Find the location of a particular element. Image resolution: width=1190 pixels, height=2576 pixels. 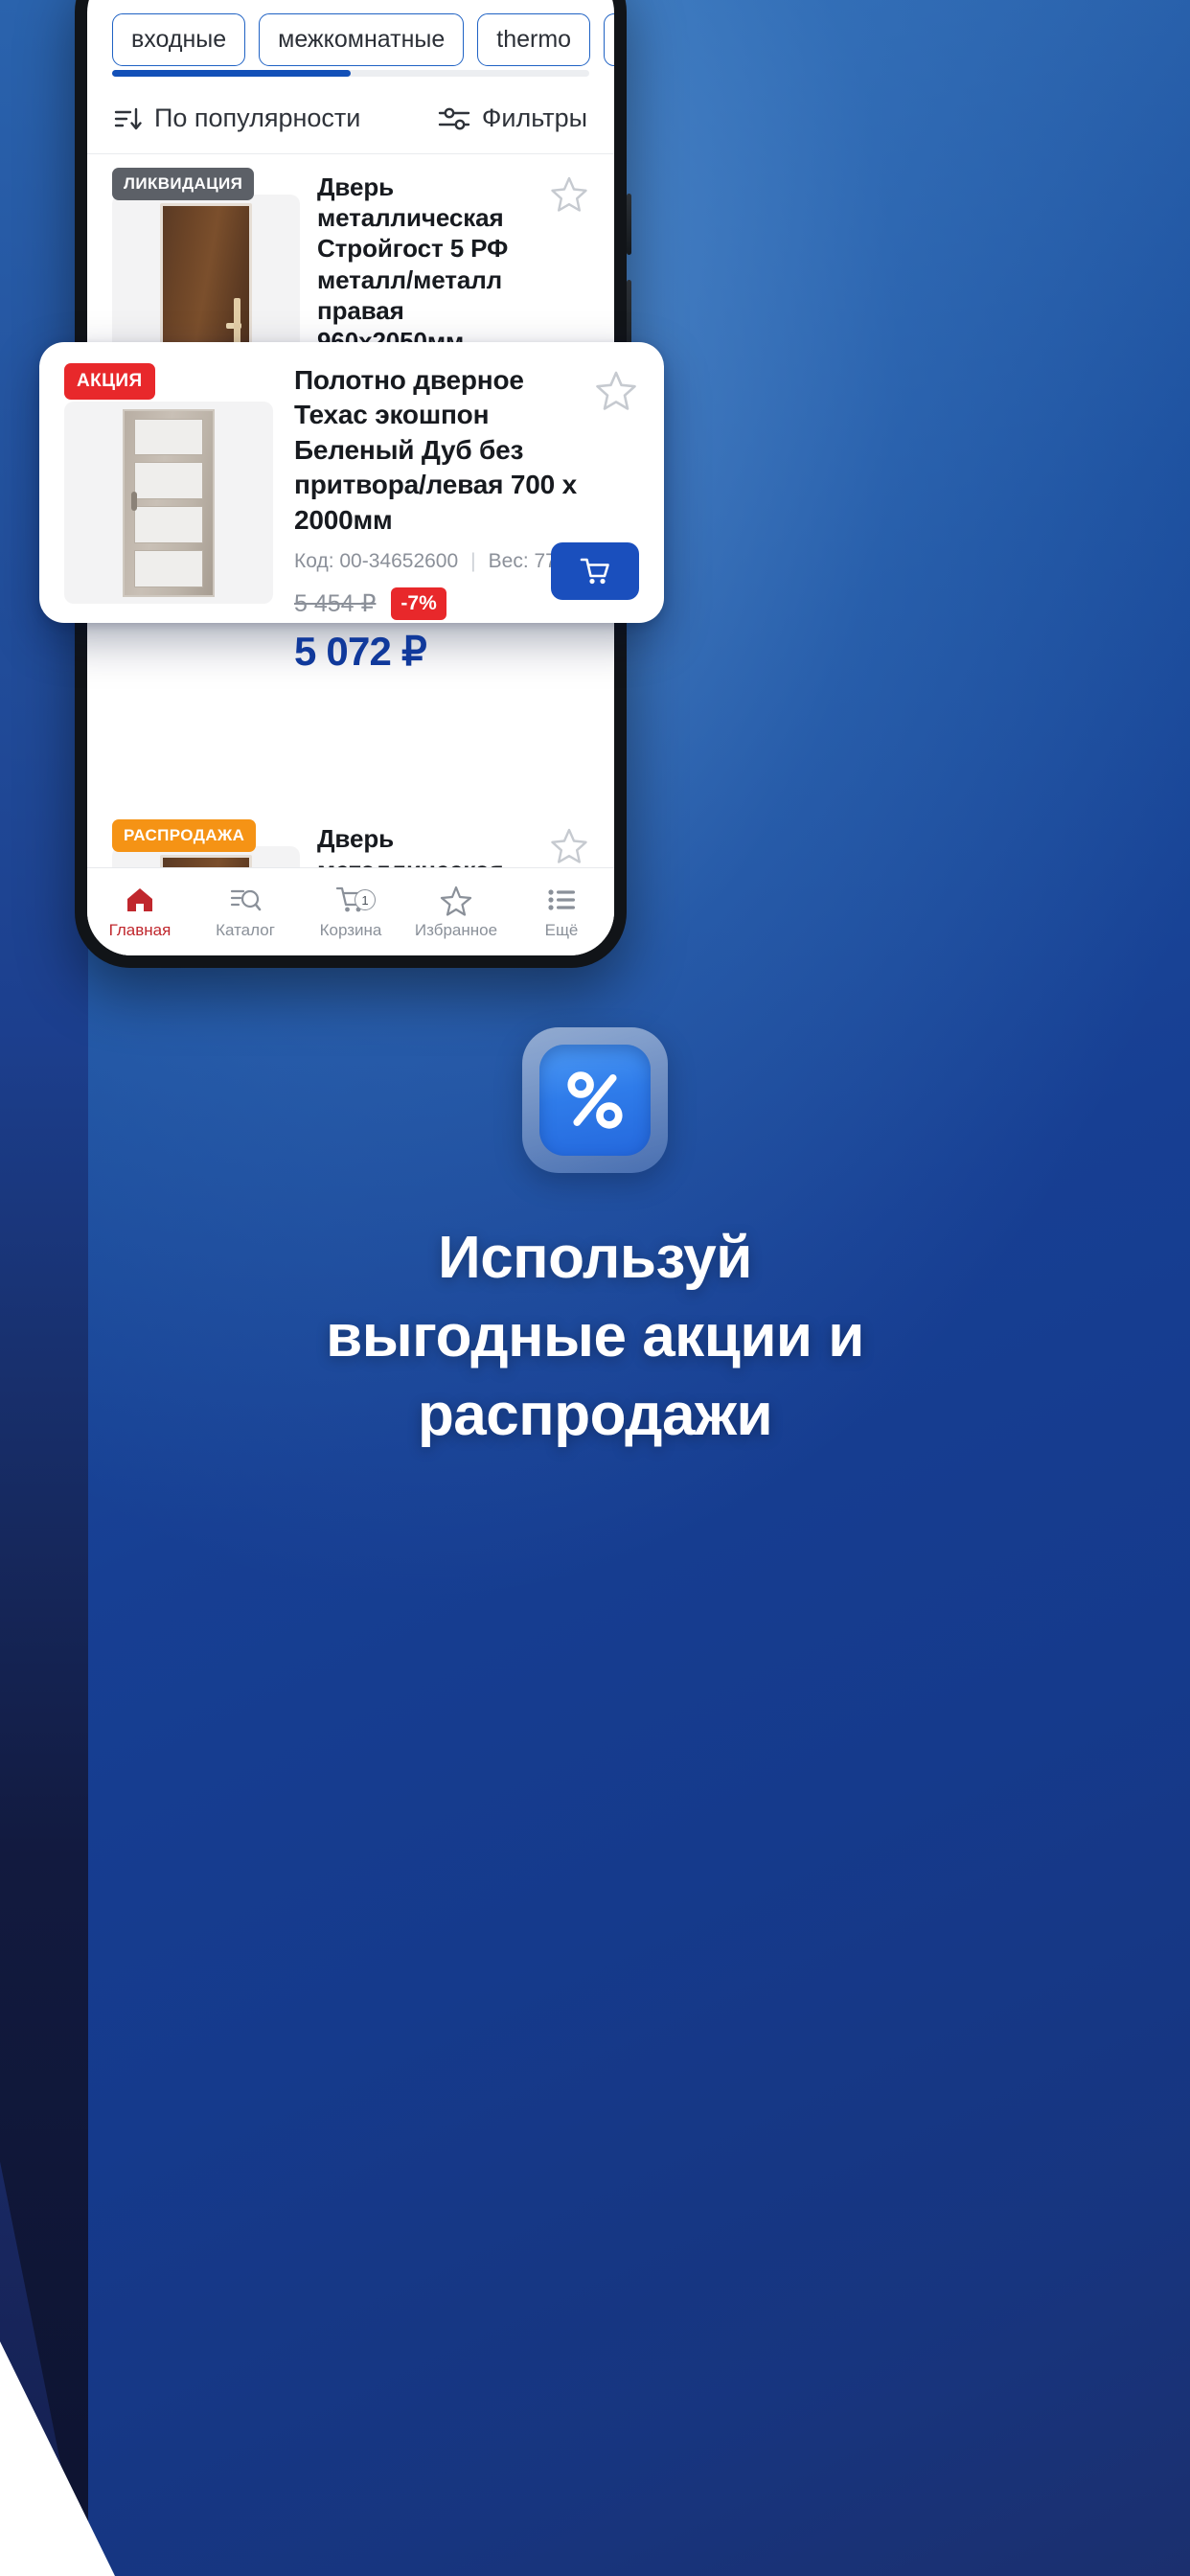

nav-item-home: Главная is located at coordinates (140, 912).